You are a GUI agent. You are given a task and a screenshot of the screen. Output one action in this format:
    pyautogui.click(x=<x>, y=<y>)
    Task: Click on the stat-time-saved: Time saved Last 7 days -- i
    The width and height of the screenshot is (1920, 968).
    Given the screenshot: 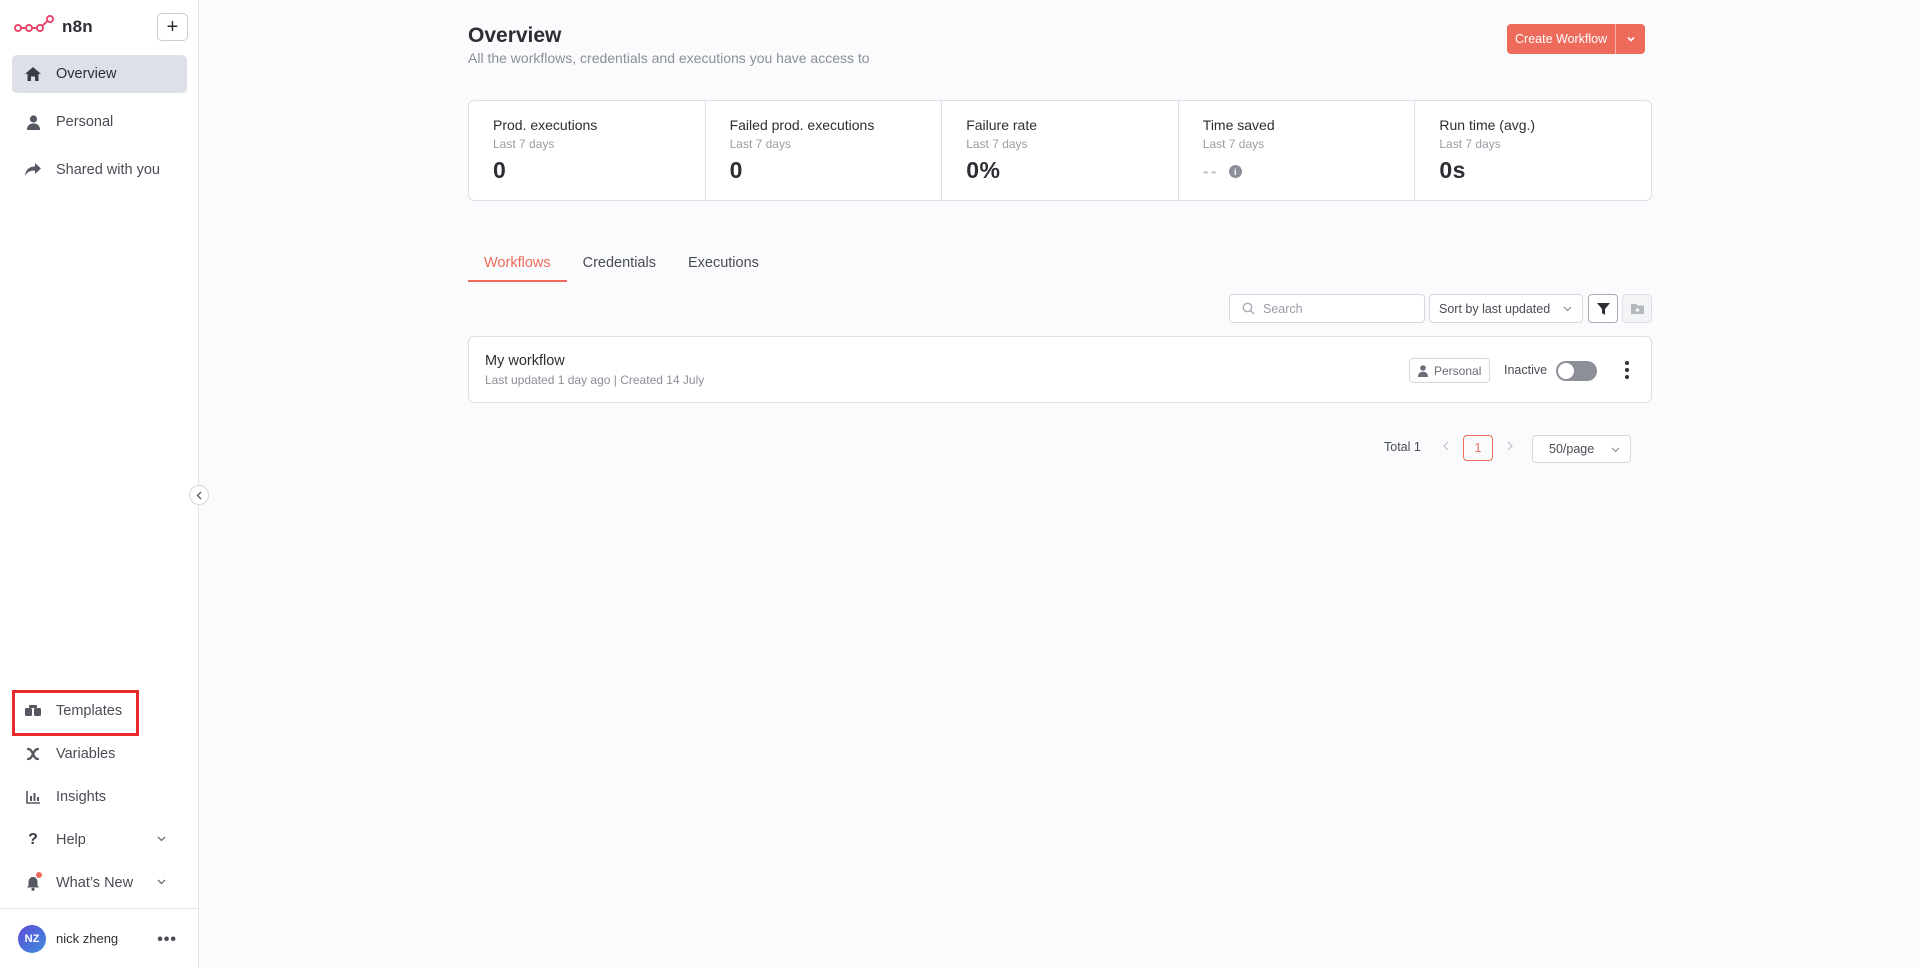 What is the action you would take?
    pyautogui.click(x=1297, y=150)
    